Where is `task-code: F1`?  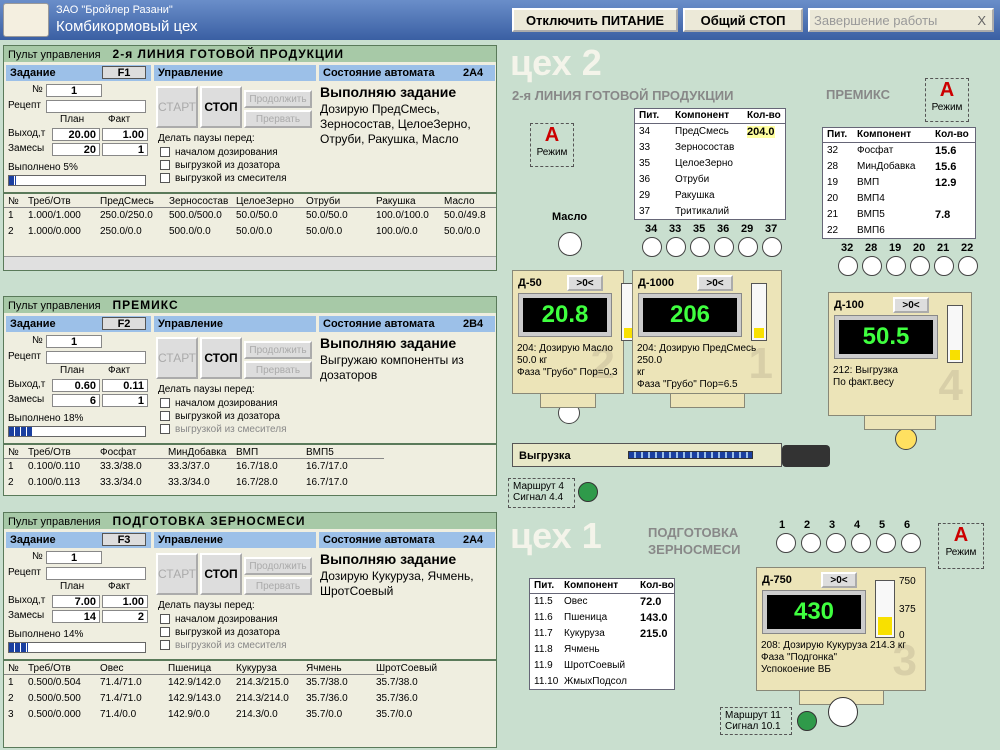 task-code: F1 is located at coordinates (124, 72).